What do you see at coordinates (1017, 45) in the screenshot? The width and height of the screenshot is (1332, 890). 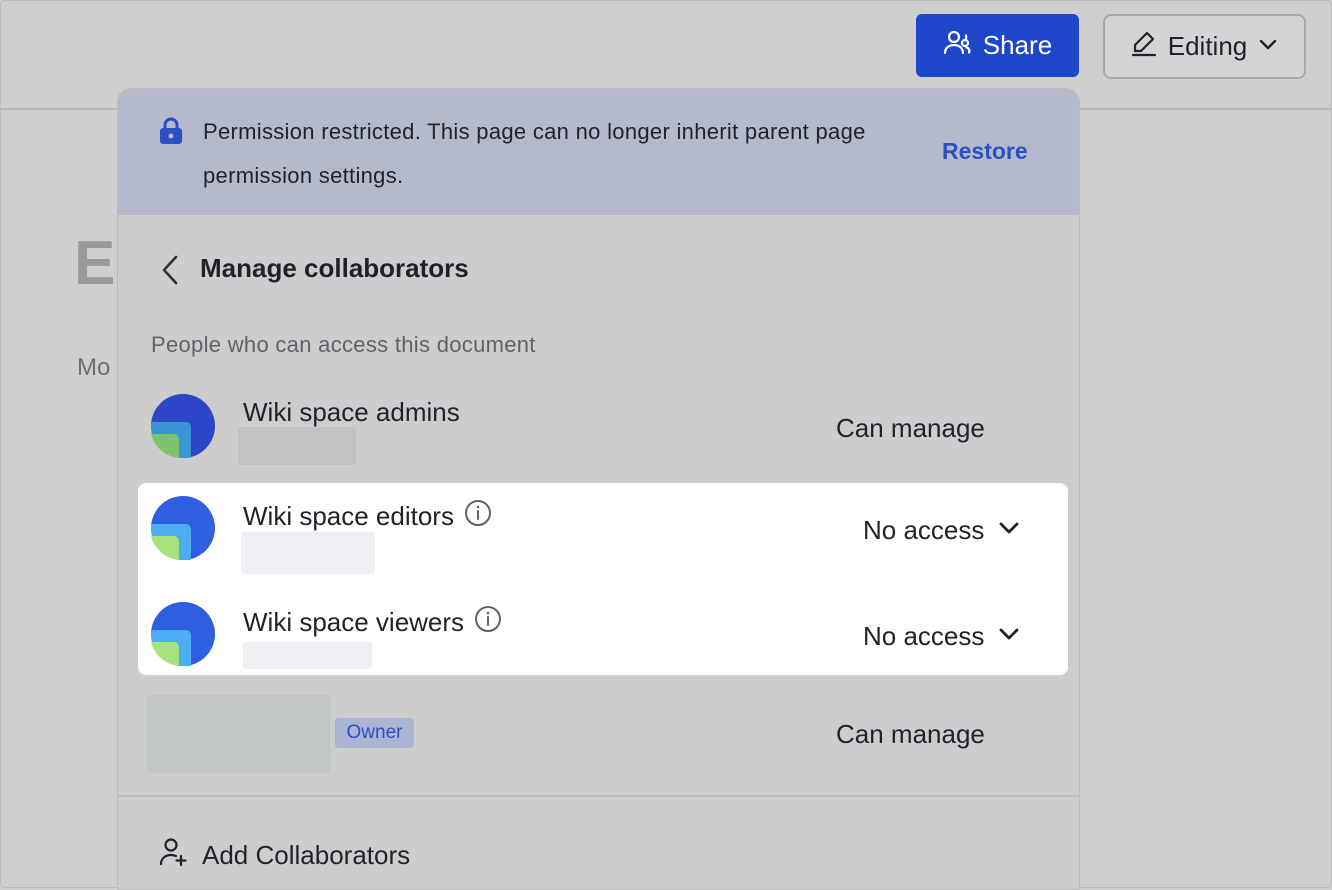 I see `share-label: Share` at bounding box center [1017, 45].